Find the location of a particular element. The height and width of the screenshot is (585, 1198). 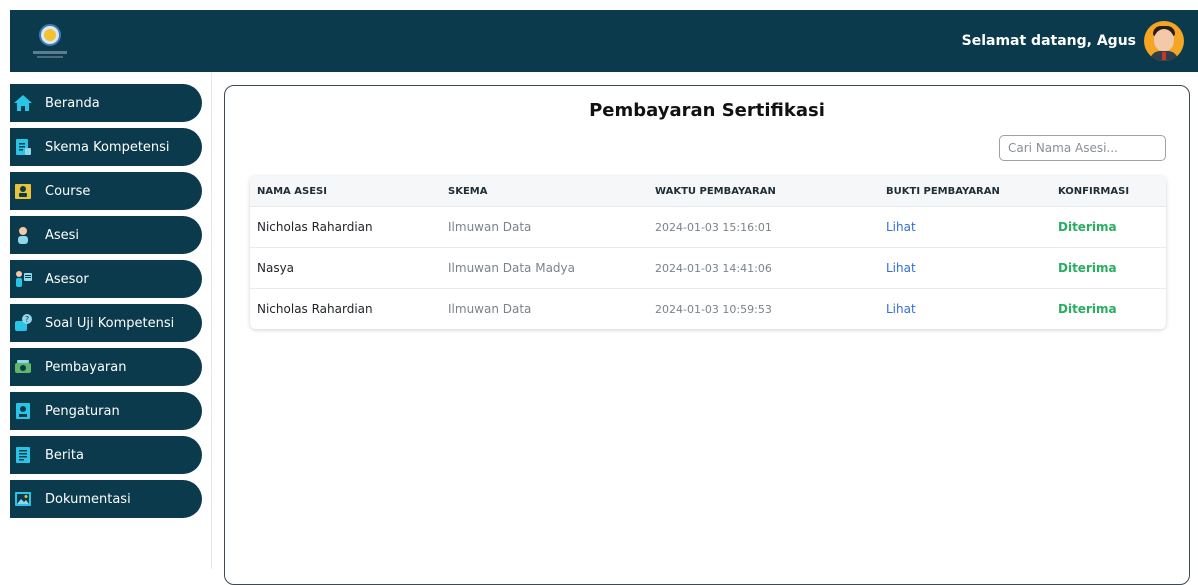

question-icon: ? is located at coordinates (23, 323).